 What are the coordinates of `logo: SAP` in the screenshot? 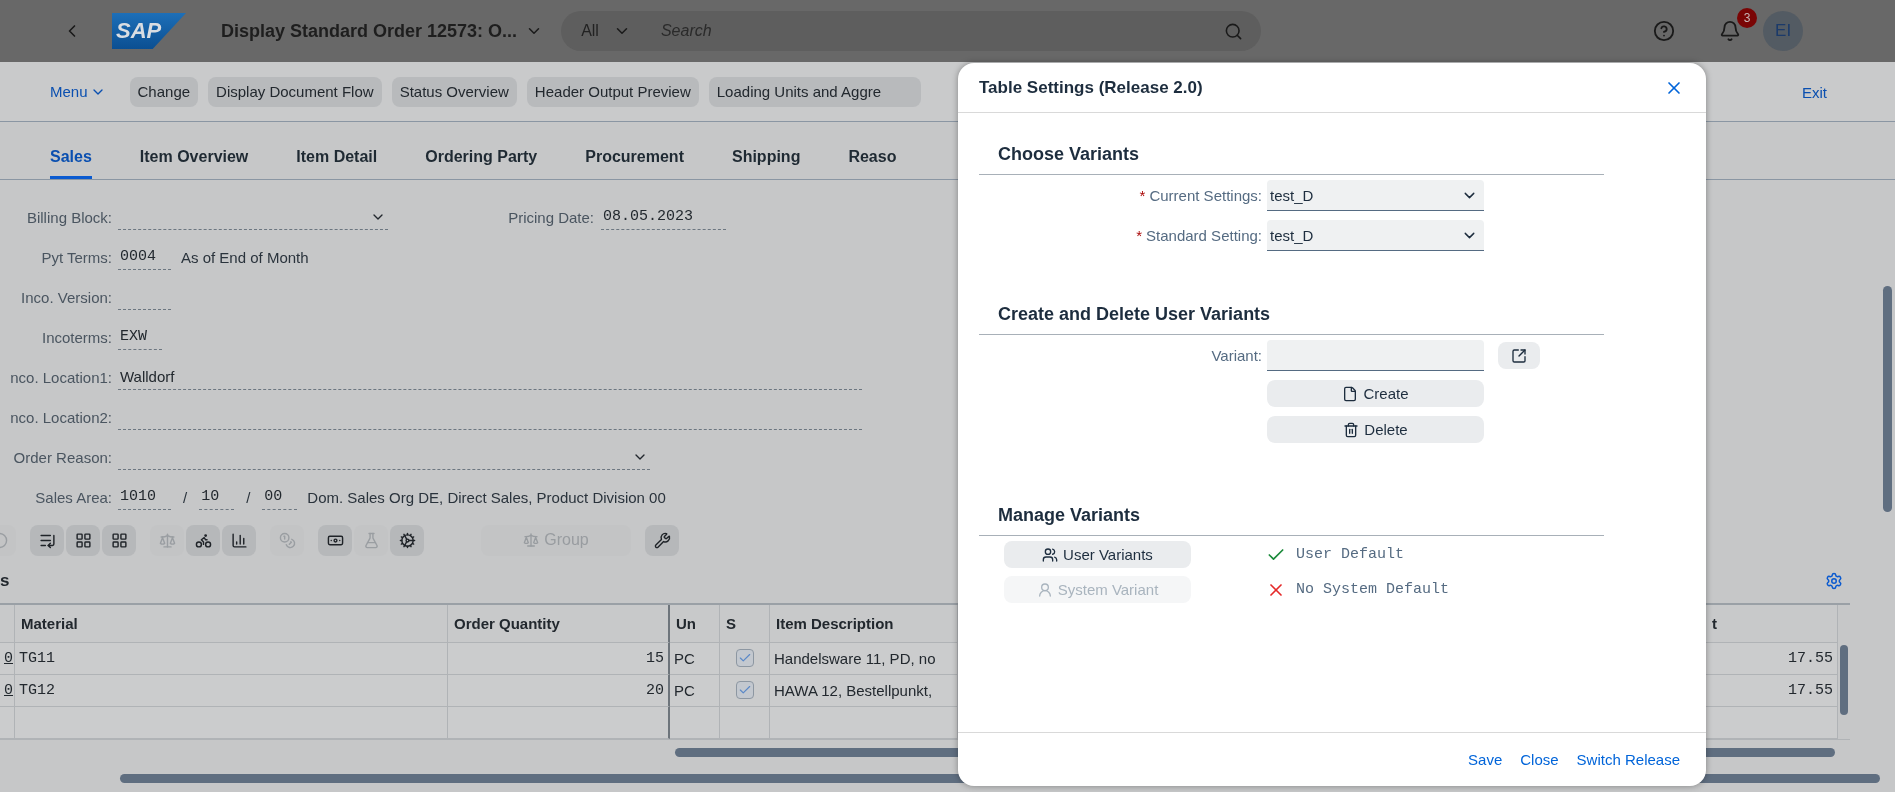 It's located at (149, 31).